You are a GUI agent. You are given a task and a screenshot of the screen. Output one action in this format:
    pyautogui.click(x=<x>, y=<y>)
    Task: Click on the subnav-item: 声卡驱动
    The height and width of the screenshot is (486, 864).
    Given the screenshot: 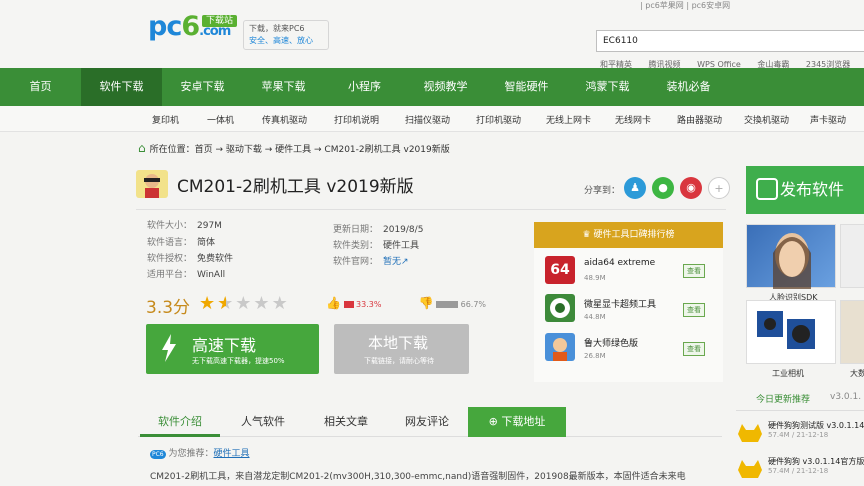 What is the action you would take?
    pyautogui.click(x=828, y=119)
    